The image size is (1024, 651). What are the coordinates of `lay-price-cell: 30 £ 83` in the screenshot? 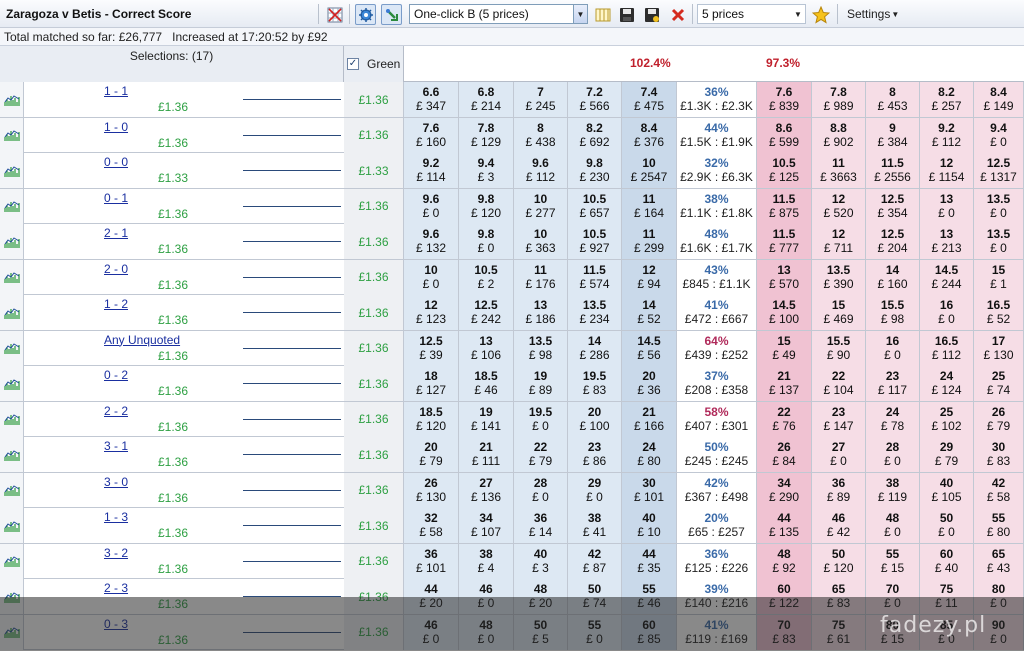 It's located at (999, 454).